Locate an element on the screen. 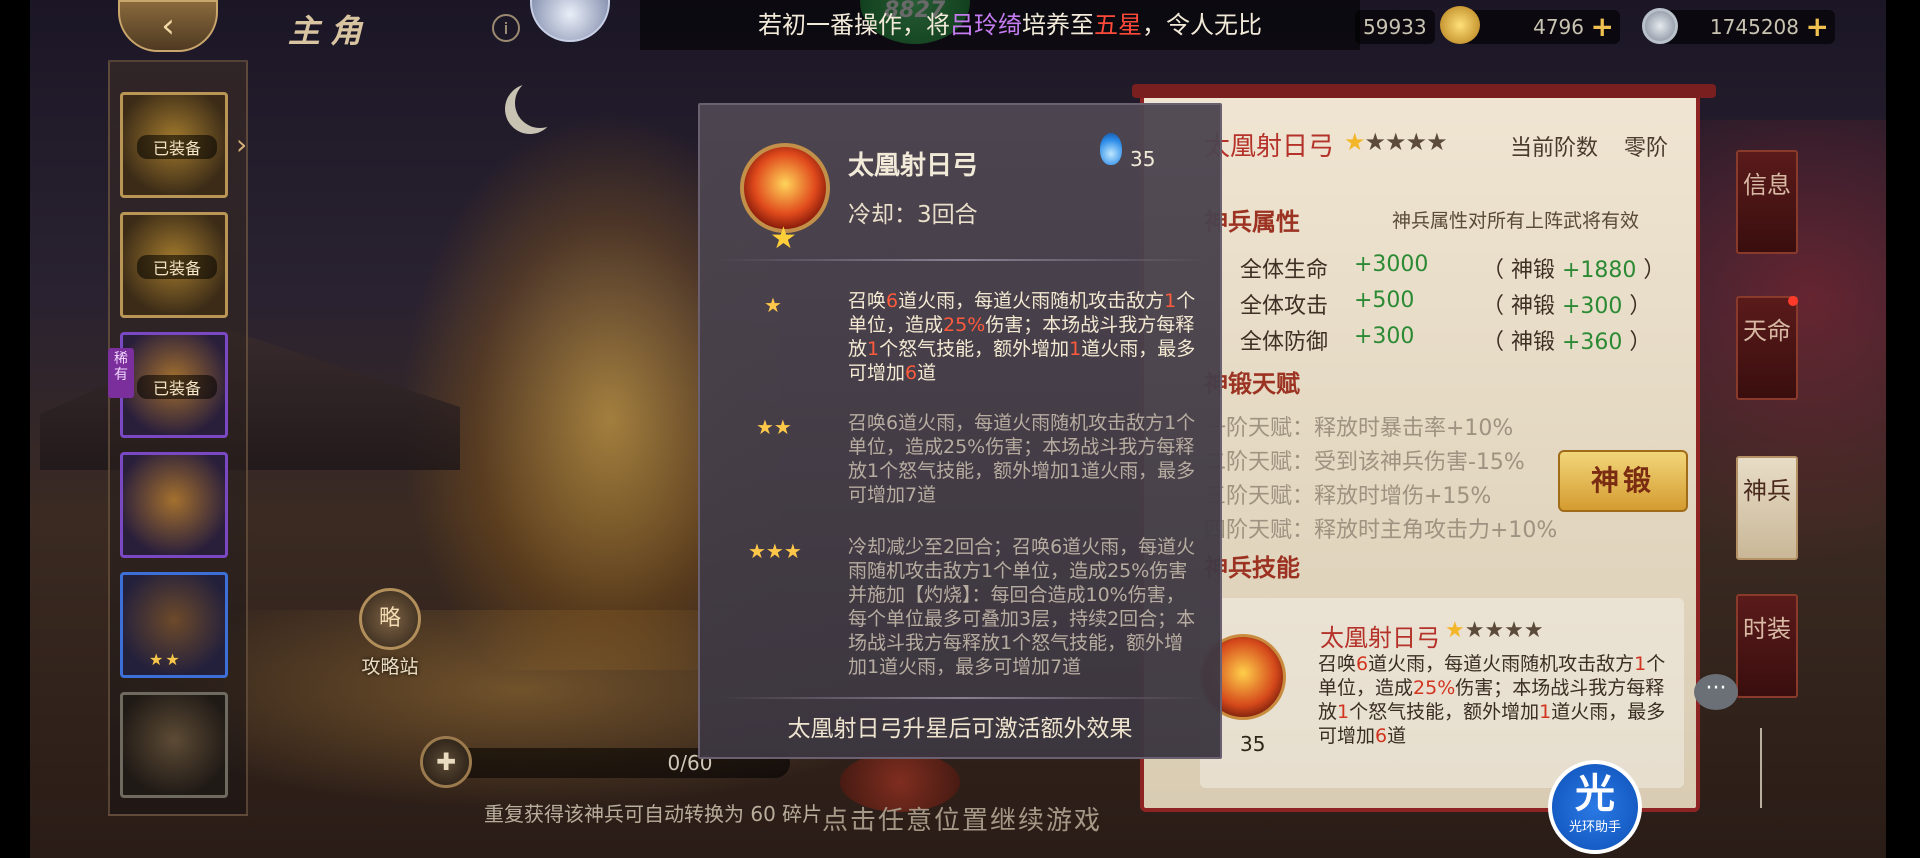 Image resolution: width=1920 pixels, height=858 pixels. bow-skill-icon is located at coordinates (785, 188).